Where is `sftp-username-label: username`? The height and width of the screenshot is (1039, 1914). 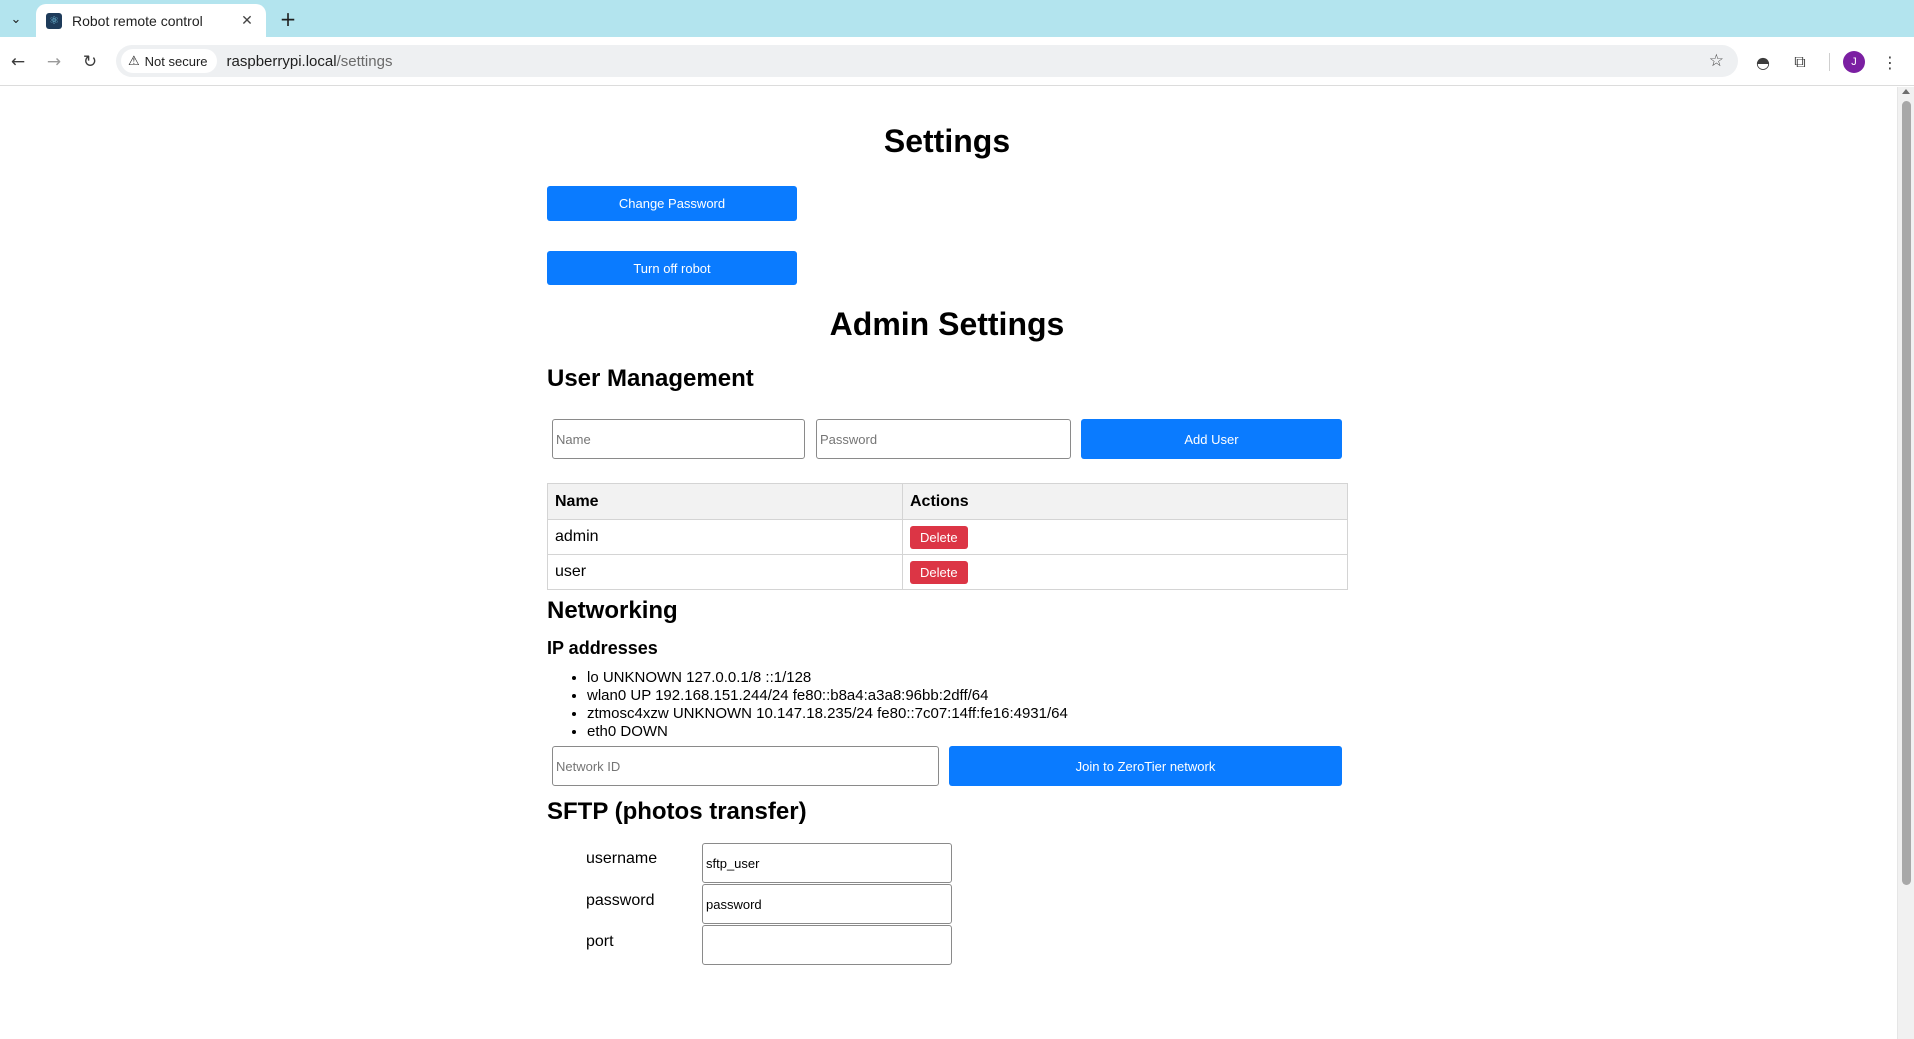 sftp-username-label: username is located at coordinates (622, 858).